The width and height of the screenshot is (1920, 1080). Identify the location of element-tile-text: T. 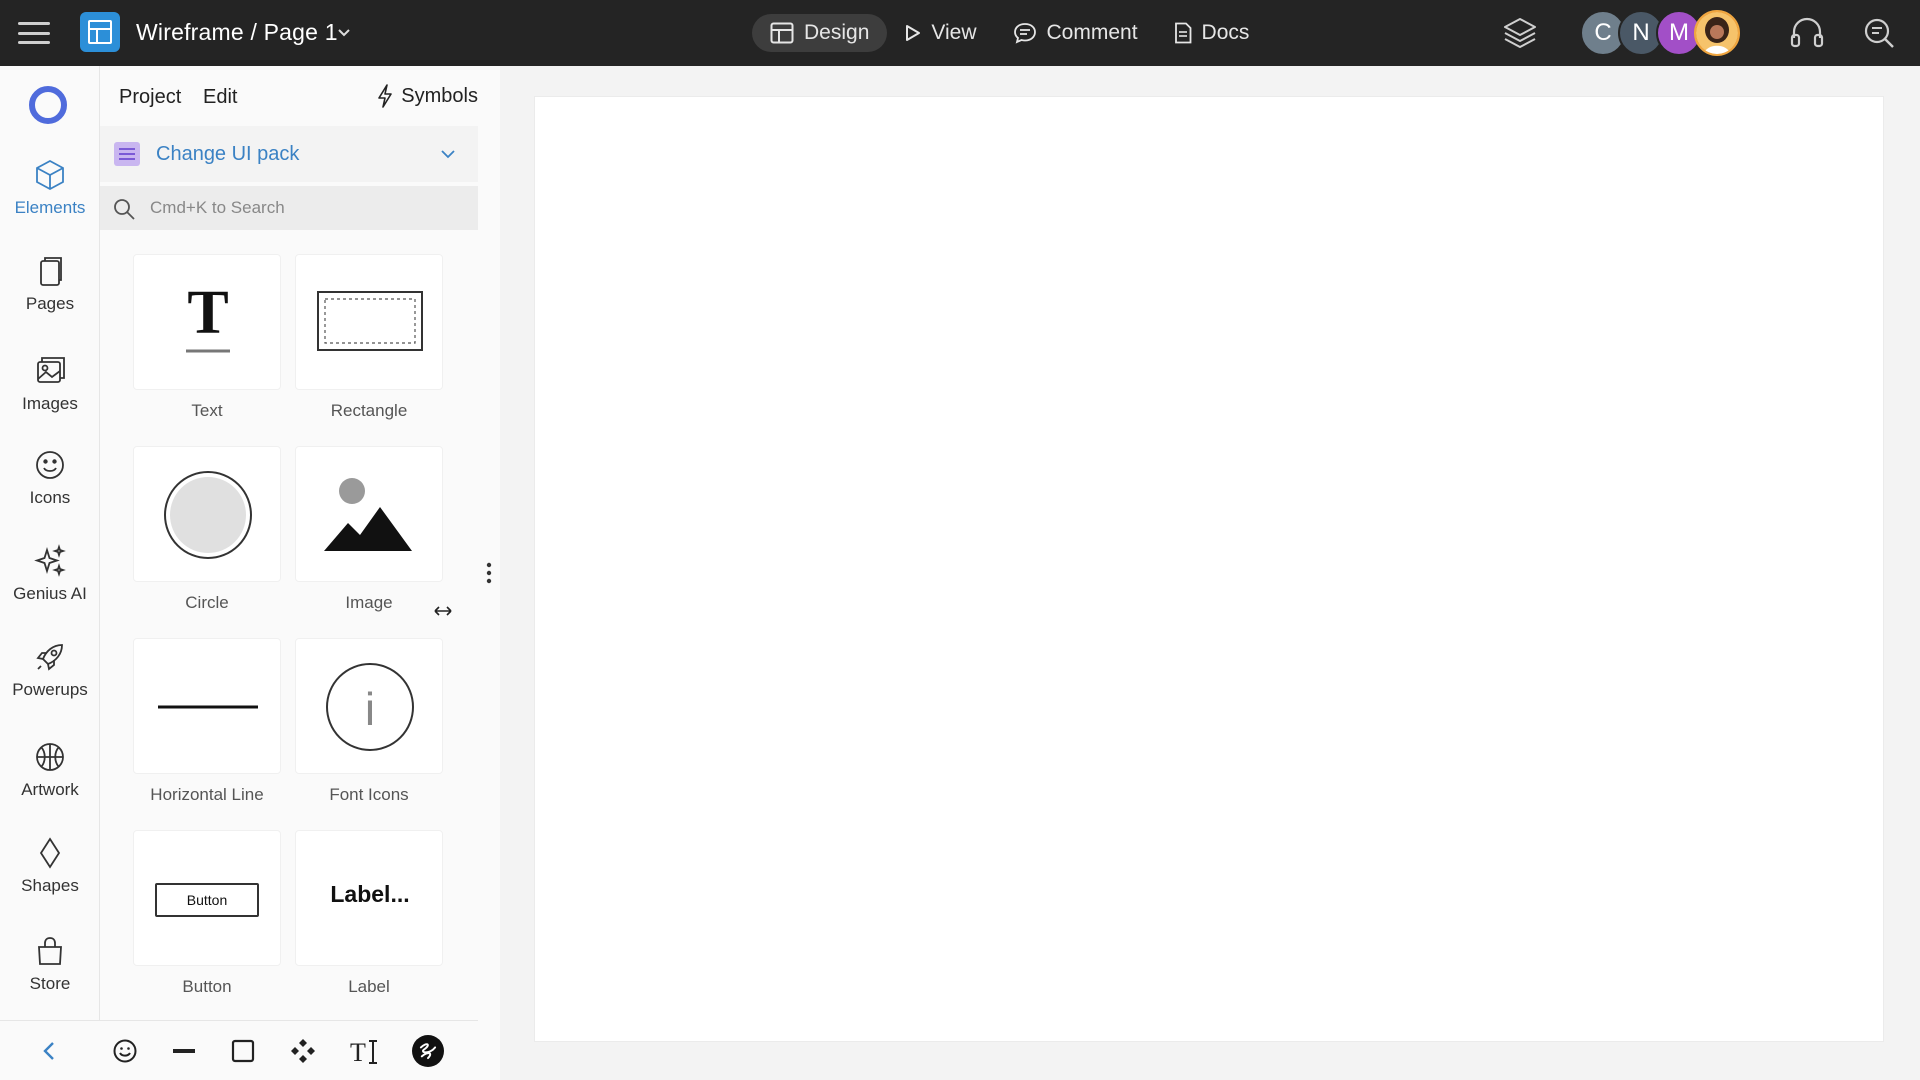
(207, 322).